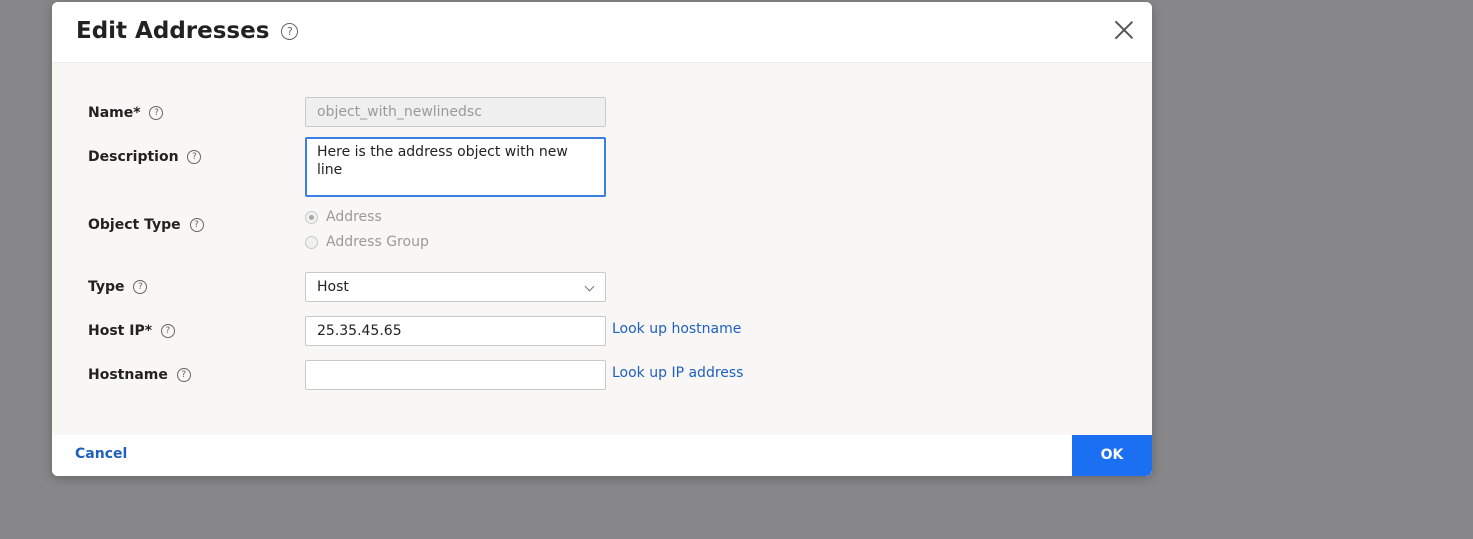 The height and width of the screenshot is (539, 1473). Describe the element at coordinates (676, 329) in the screenshot. I see `look-up-hostname-link: Look up hostname` at that location.